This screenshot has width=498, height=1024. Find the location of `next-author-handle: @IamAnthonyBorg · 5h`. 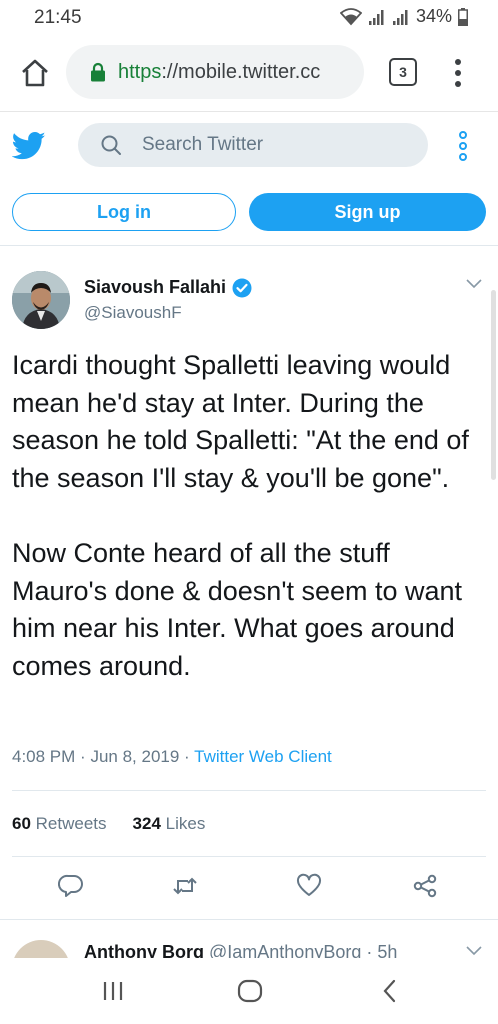

next-author-handle: @IamAnthonyBorg · 5h is located at coordinates (303, 950).